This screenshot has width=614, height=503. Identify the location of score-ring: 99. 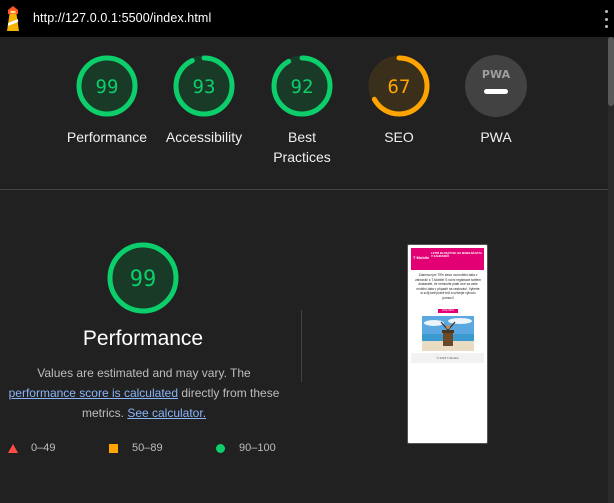
(107, 86).